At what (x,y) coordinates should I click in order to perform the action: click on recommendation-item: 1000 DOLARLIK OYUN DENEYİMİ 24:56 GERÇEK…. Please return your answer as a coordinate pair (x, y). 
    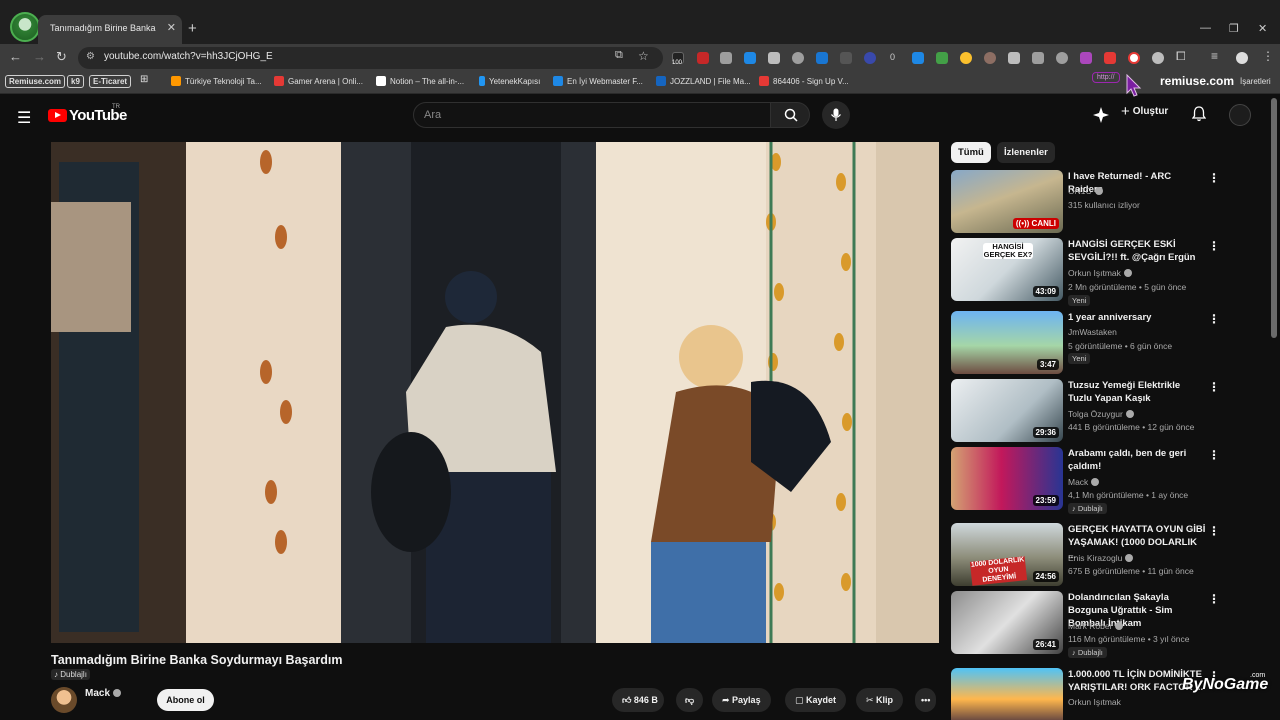
    Looking at the image, I should click on (1085, 556).